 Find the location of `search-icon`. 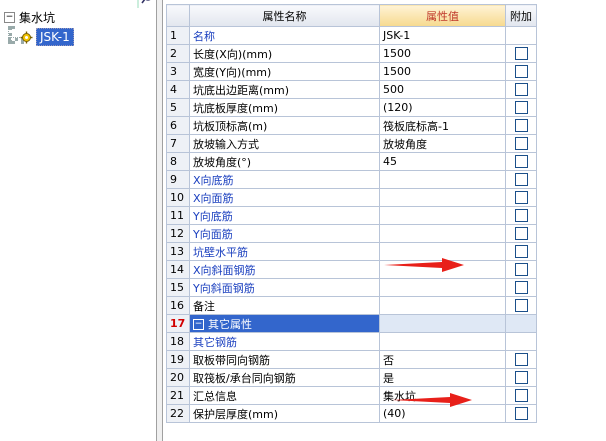

search-icon is located at coordinates (146, 4).